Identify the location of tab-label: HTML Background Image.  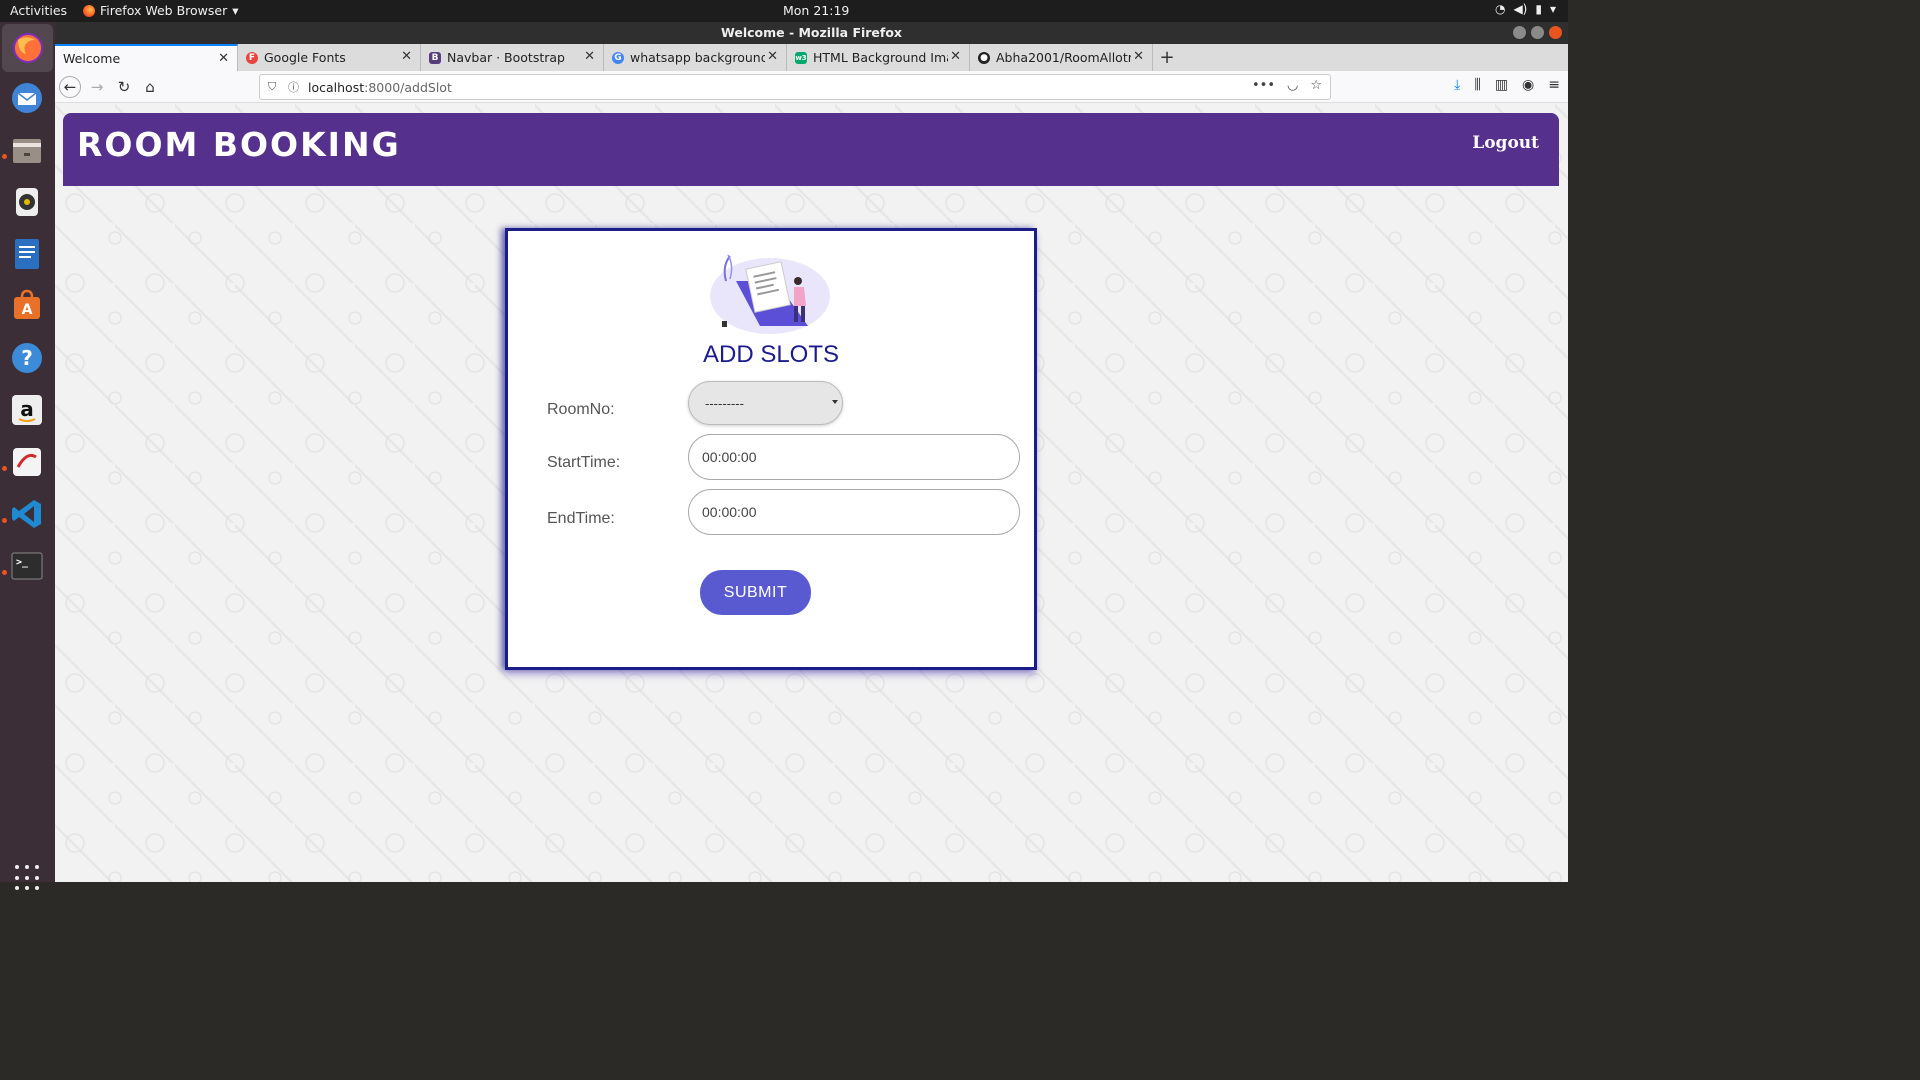
(880, 57).